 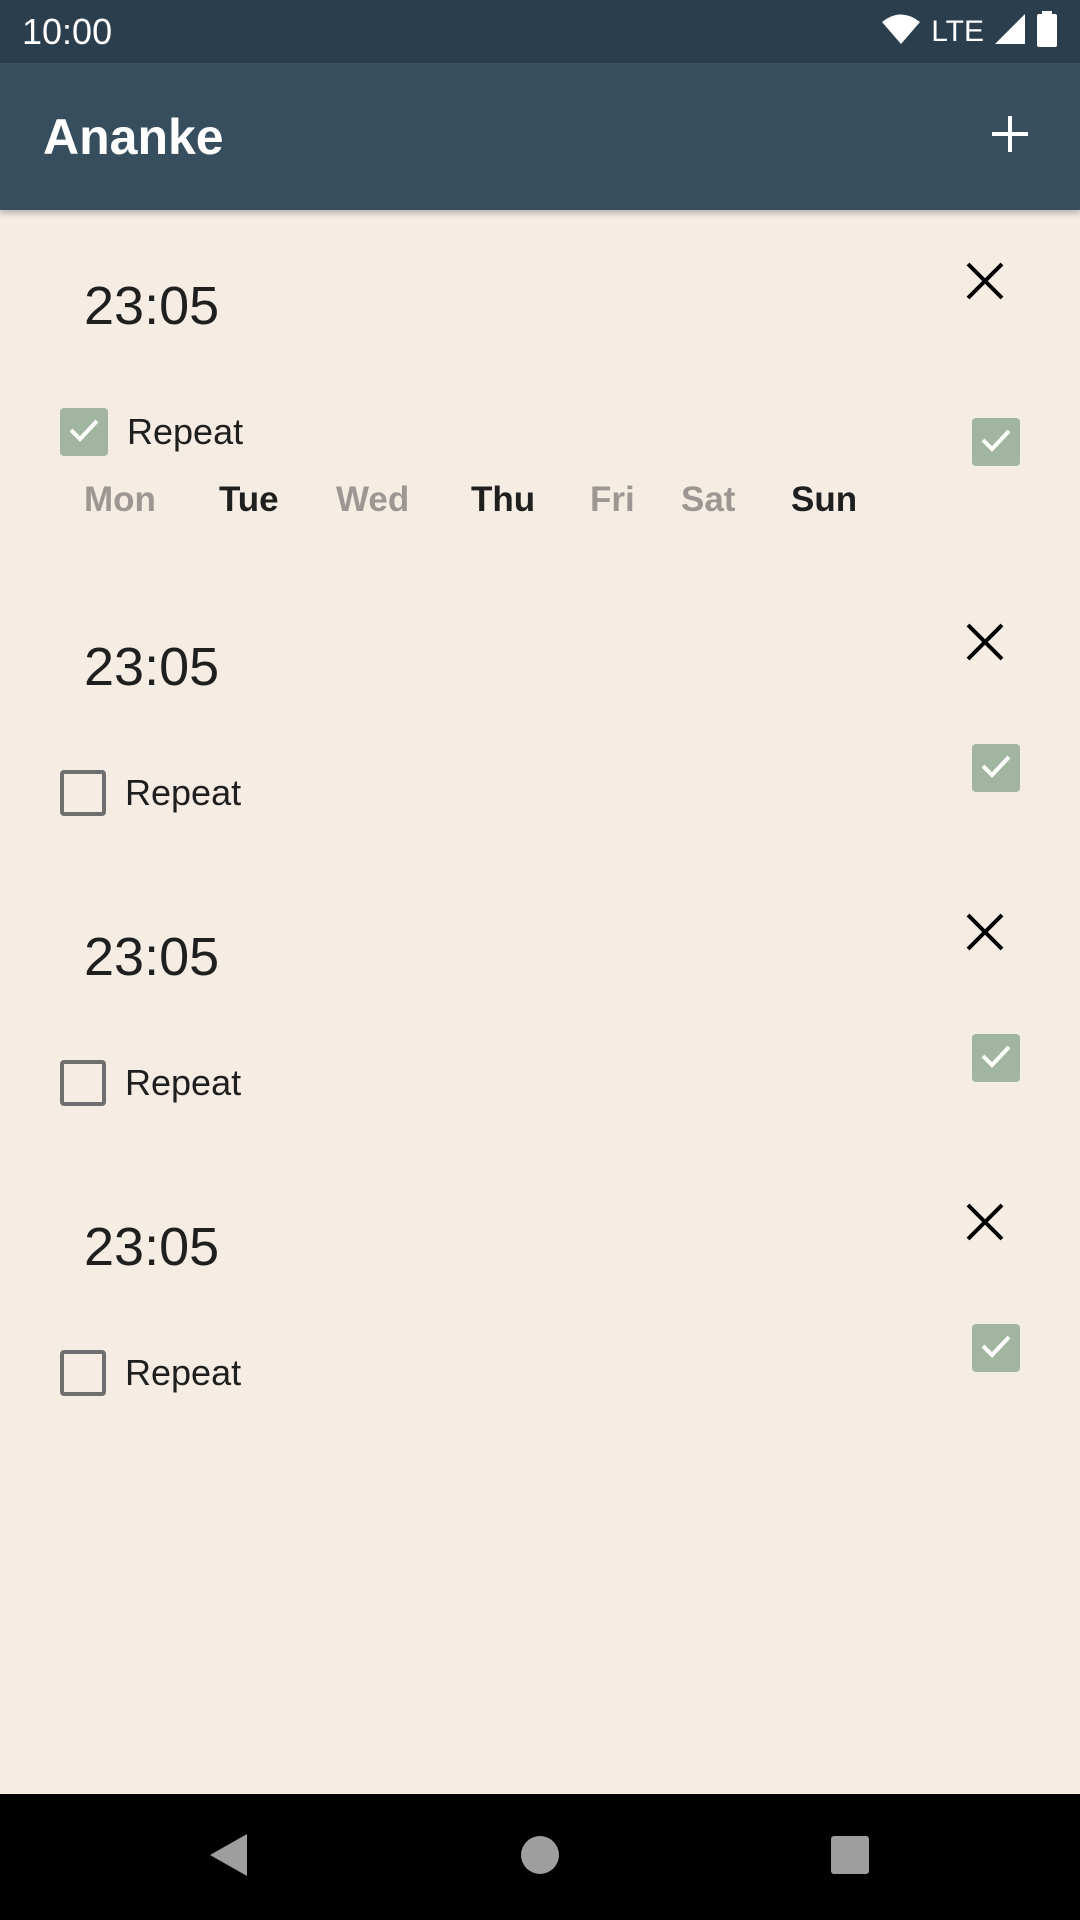 I want to click on day-mon: Mon, so click(x=120, y=500).